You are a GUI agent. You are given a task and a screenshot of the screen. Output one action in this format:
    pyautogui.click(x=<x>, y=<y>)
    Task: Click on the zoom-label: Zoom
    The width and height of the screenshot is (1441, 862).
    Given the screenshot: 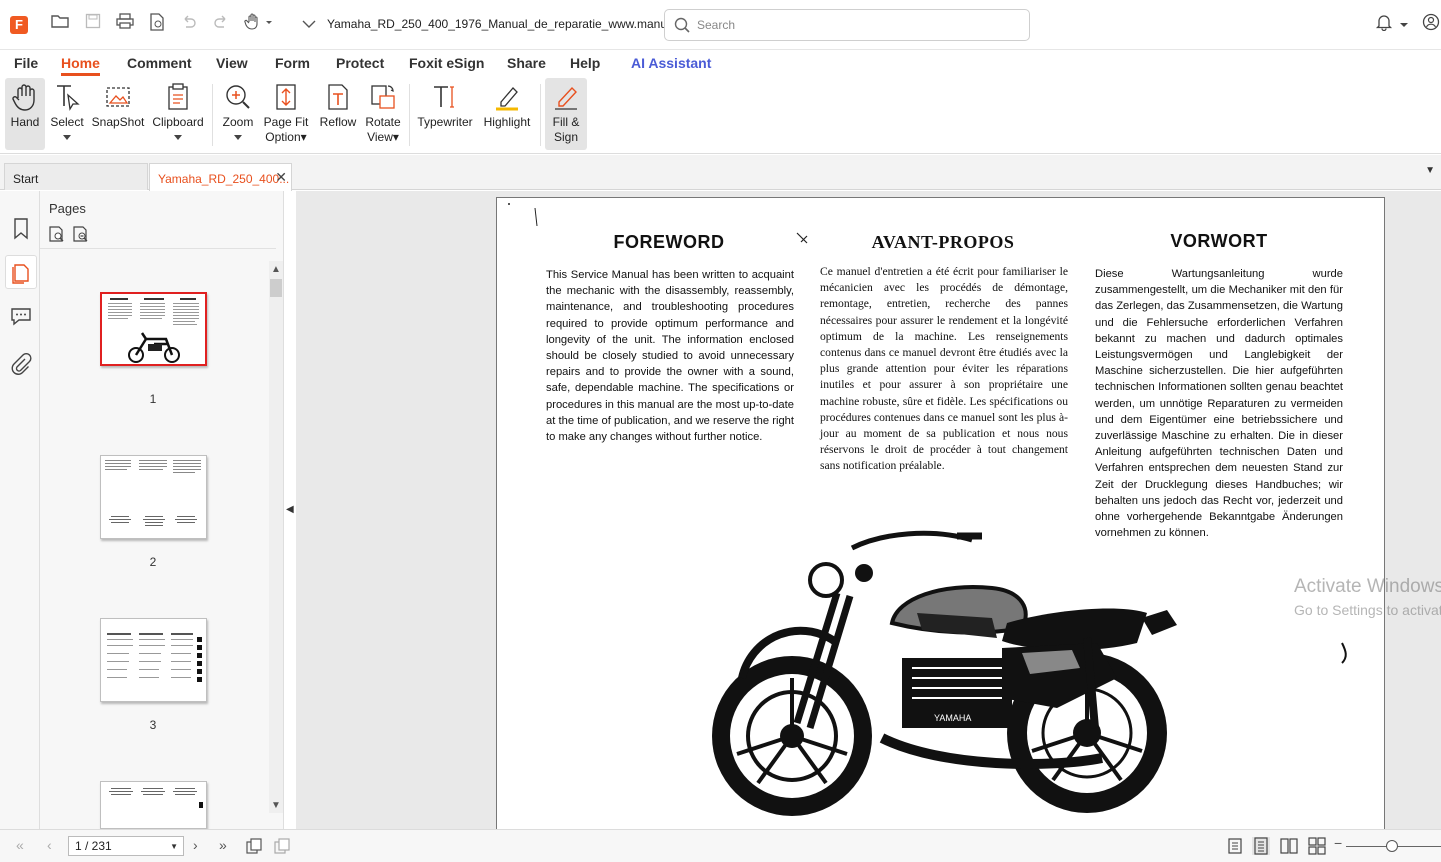 What is the action you would take?
    pyautogui.click(x=238, y=122)
    